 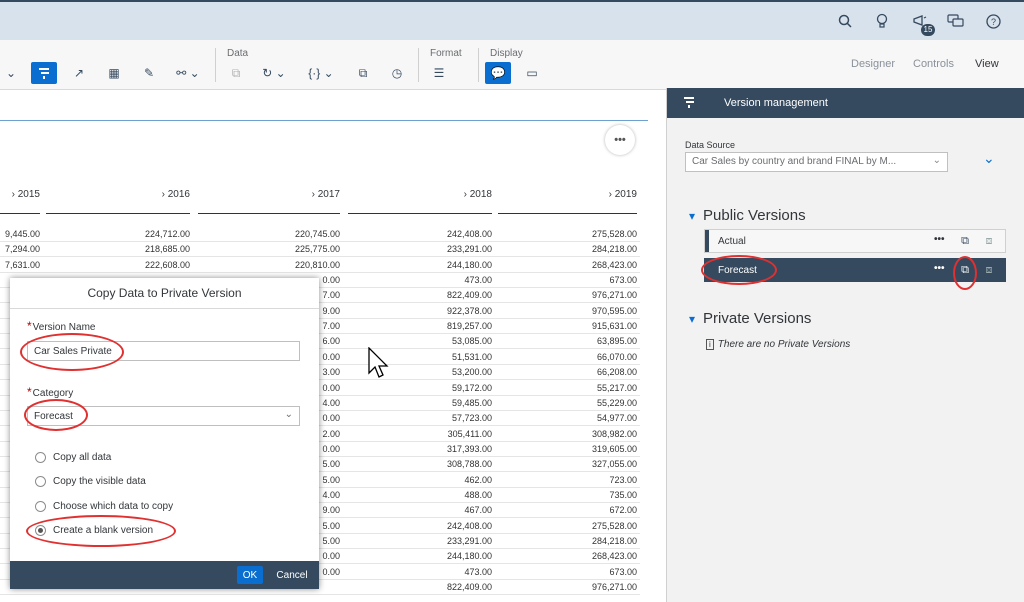 I want to click on table-cell: 7,294.00, so click(x=20, y=249).